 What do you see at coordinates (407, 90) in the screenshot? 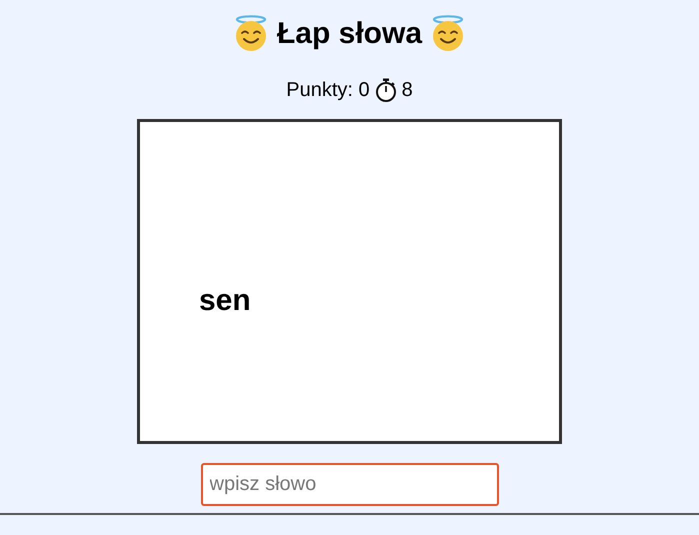
I see `timer-value: 8` at bounding box center [407, 90].